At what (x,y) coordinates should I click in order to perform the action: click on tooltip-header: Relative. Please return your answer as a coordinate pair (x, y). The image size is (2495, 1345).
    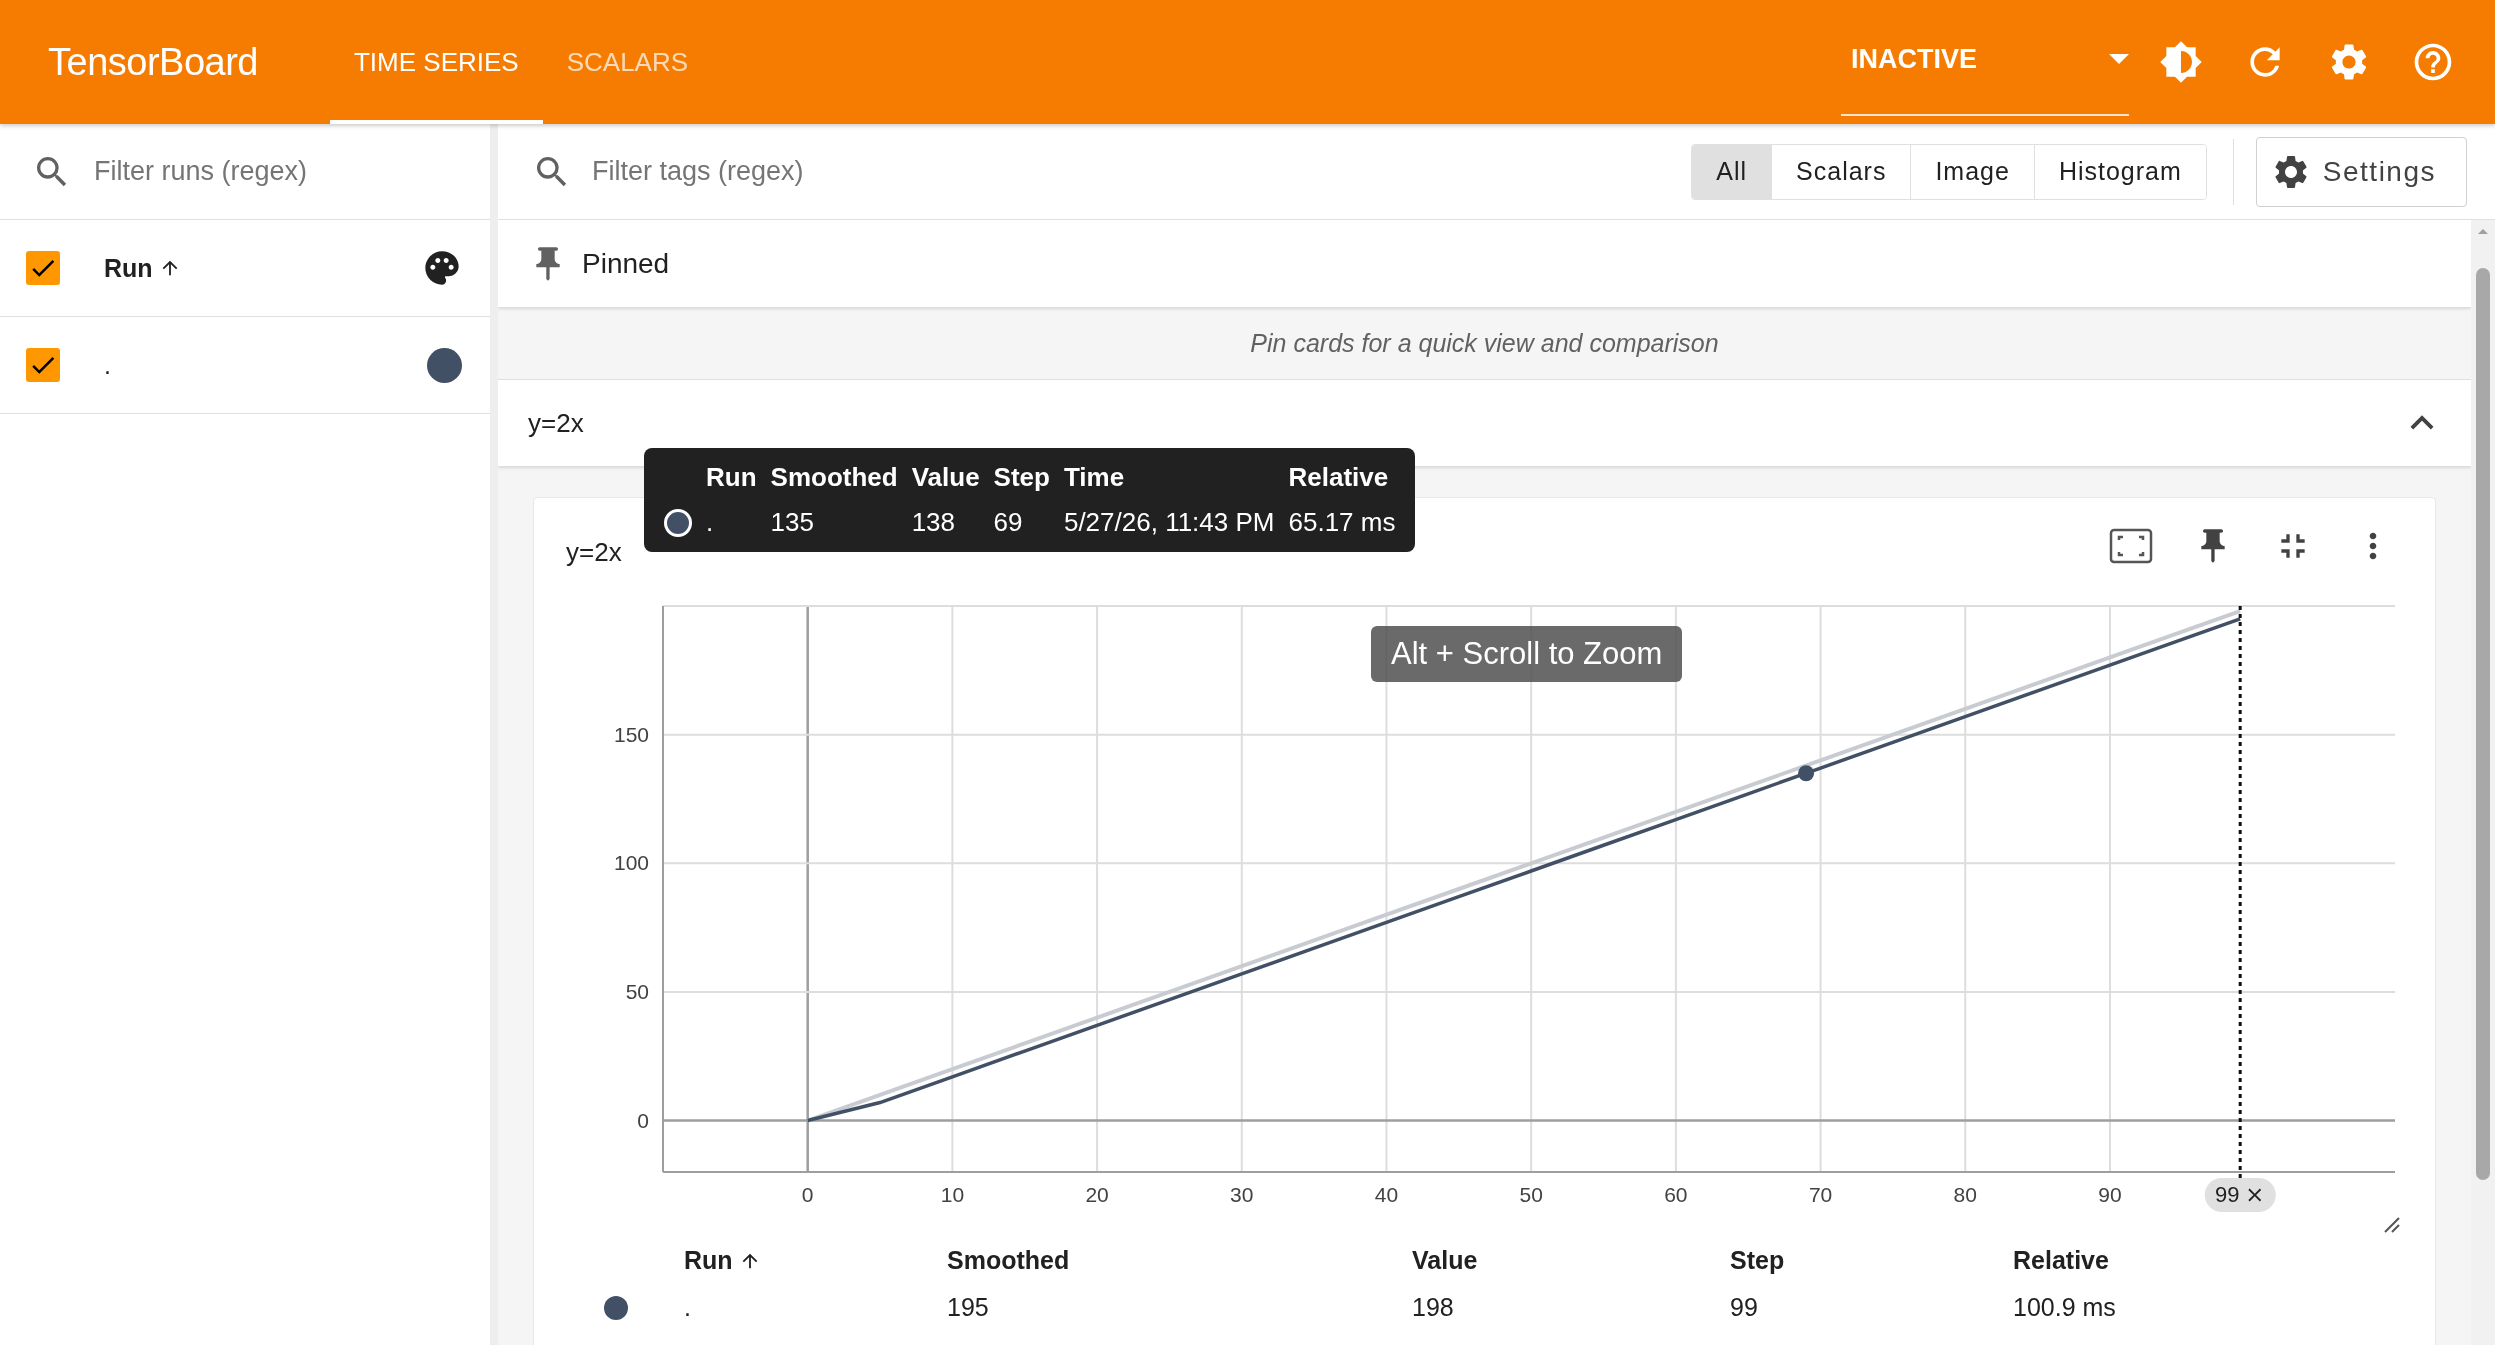
    Looking at the image, I should click on (1339, 477).